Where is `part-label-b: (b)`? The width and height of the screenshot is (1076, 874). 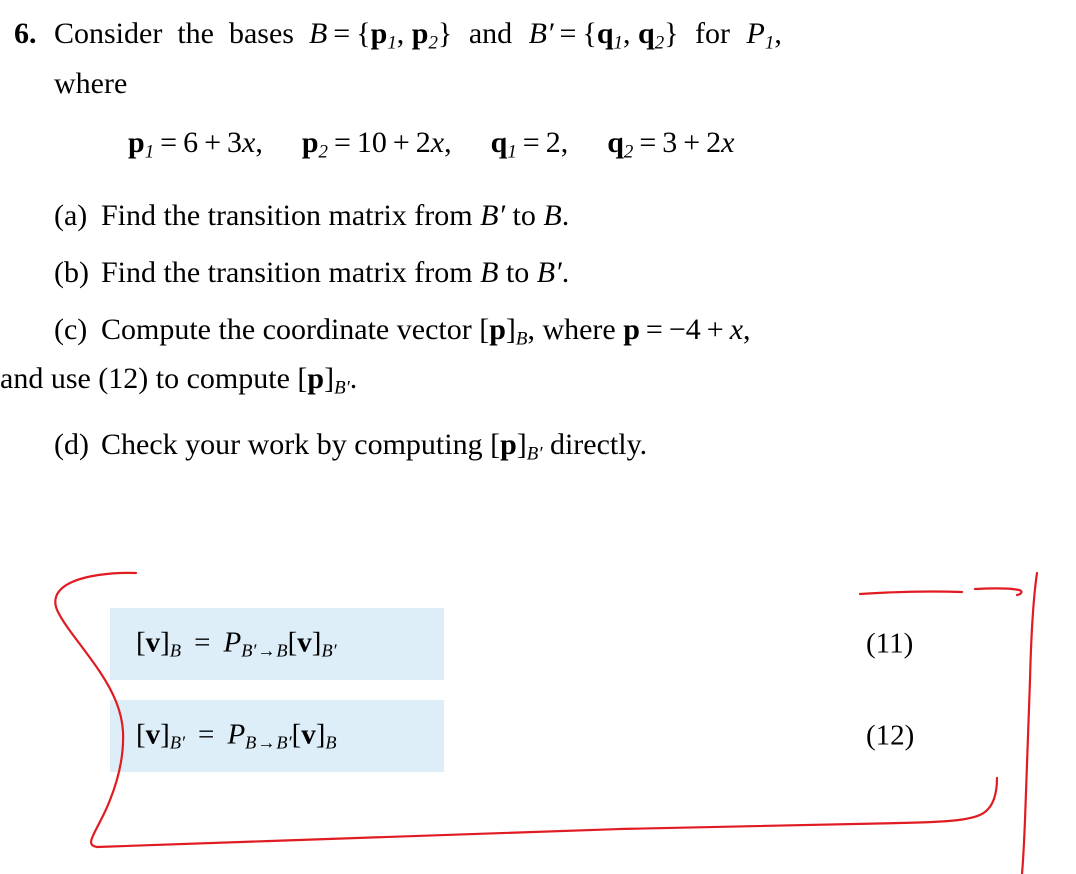 part-label-b: (b) is located at coordinates (71, 272).